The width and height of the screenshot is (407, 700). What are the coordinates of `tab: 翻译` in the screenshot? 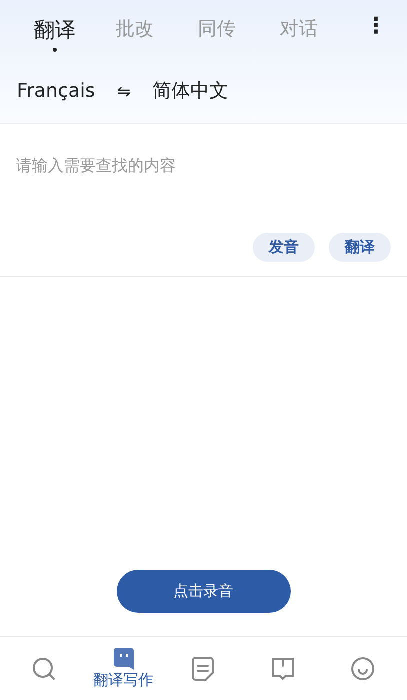 It's located at (75, 34).